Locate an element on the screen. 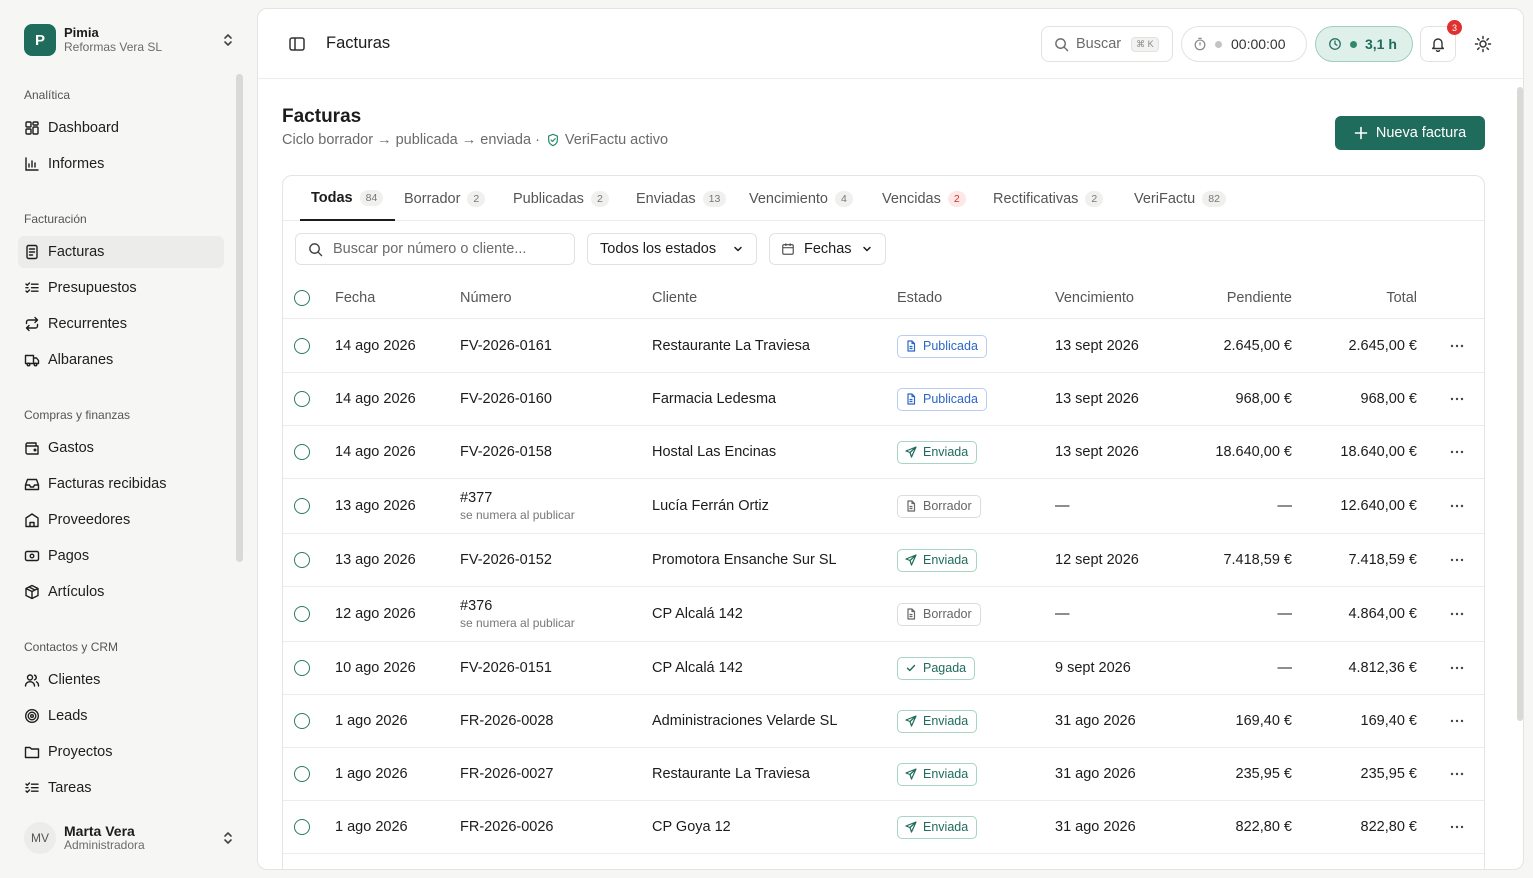  tab-vencimiento: Vencimiento 4 is located at coordinates (801, 198).